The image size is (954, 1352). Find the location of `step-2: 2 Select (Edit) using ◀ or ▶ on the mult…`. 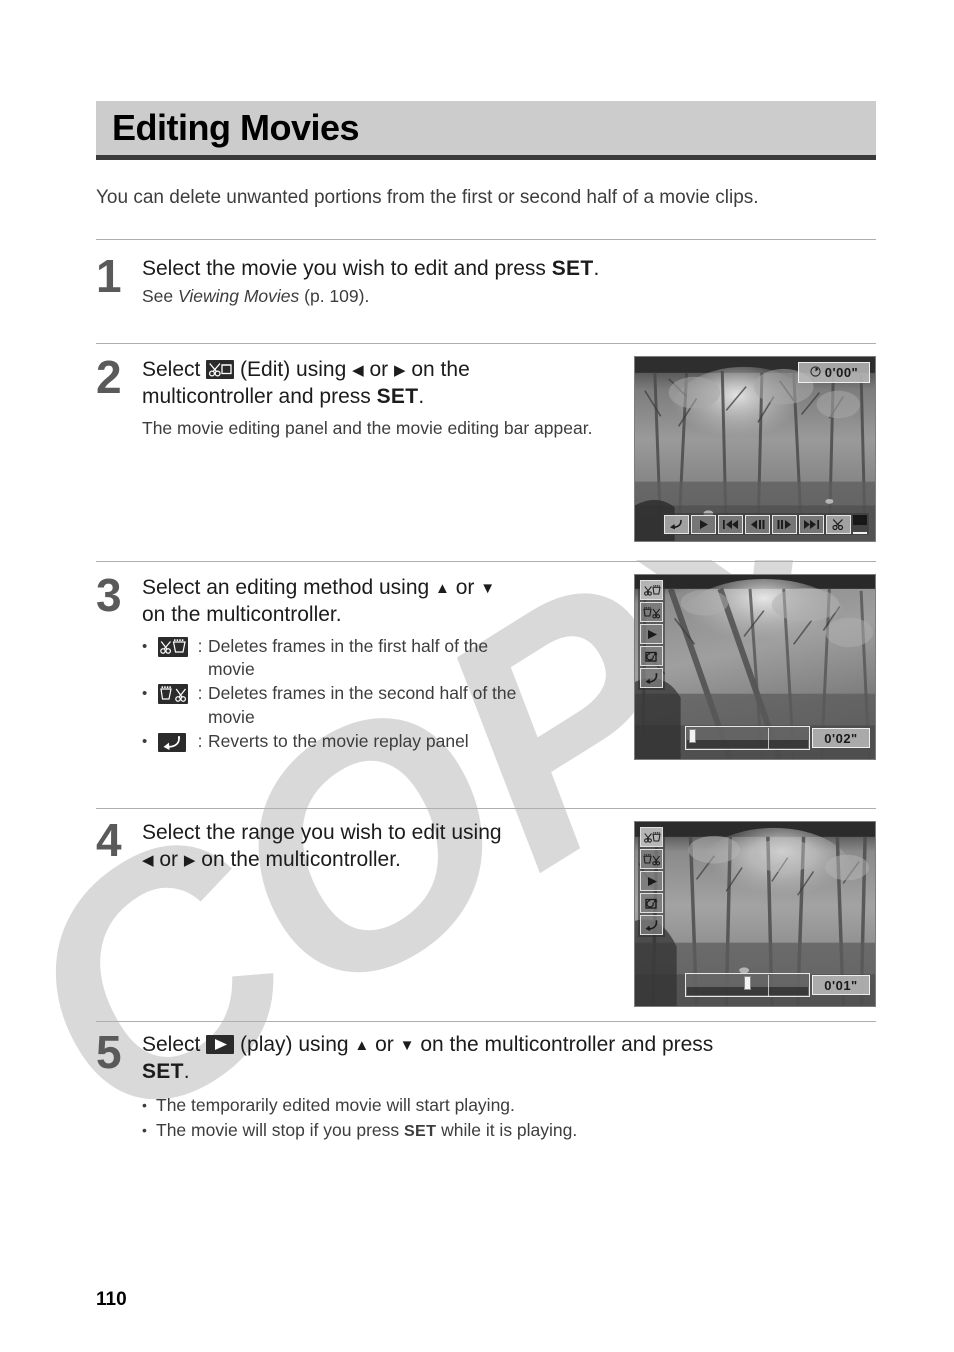

step-2: 2 Select (Edit) using ◀ or ▶ on the mult… is located at coordinates (356, 397).